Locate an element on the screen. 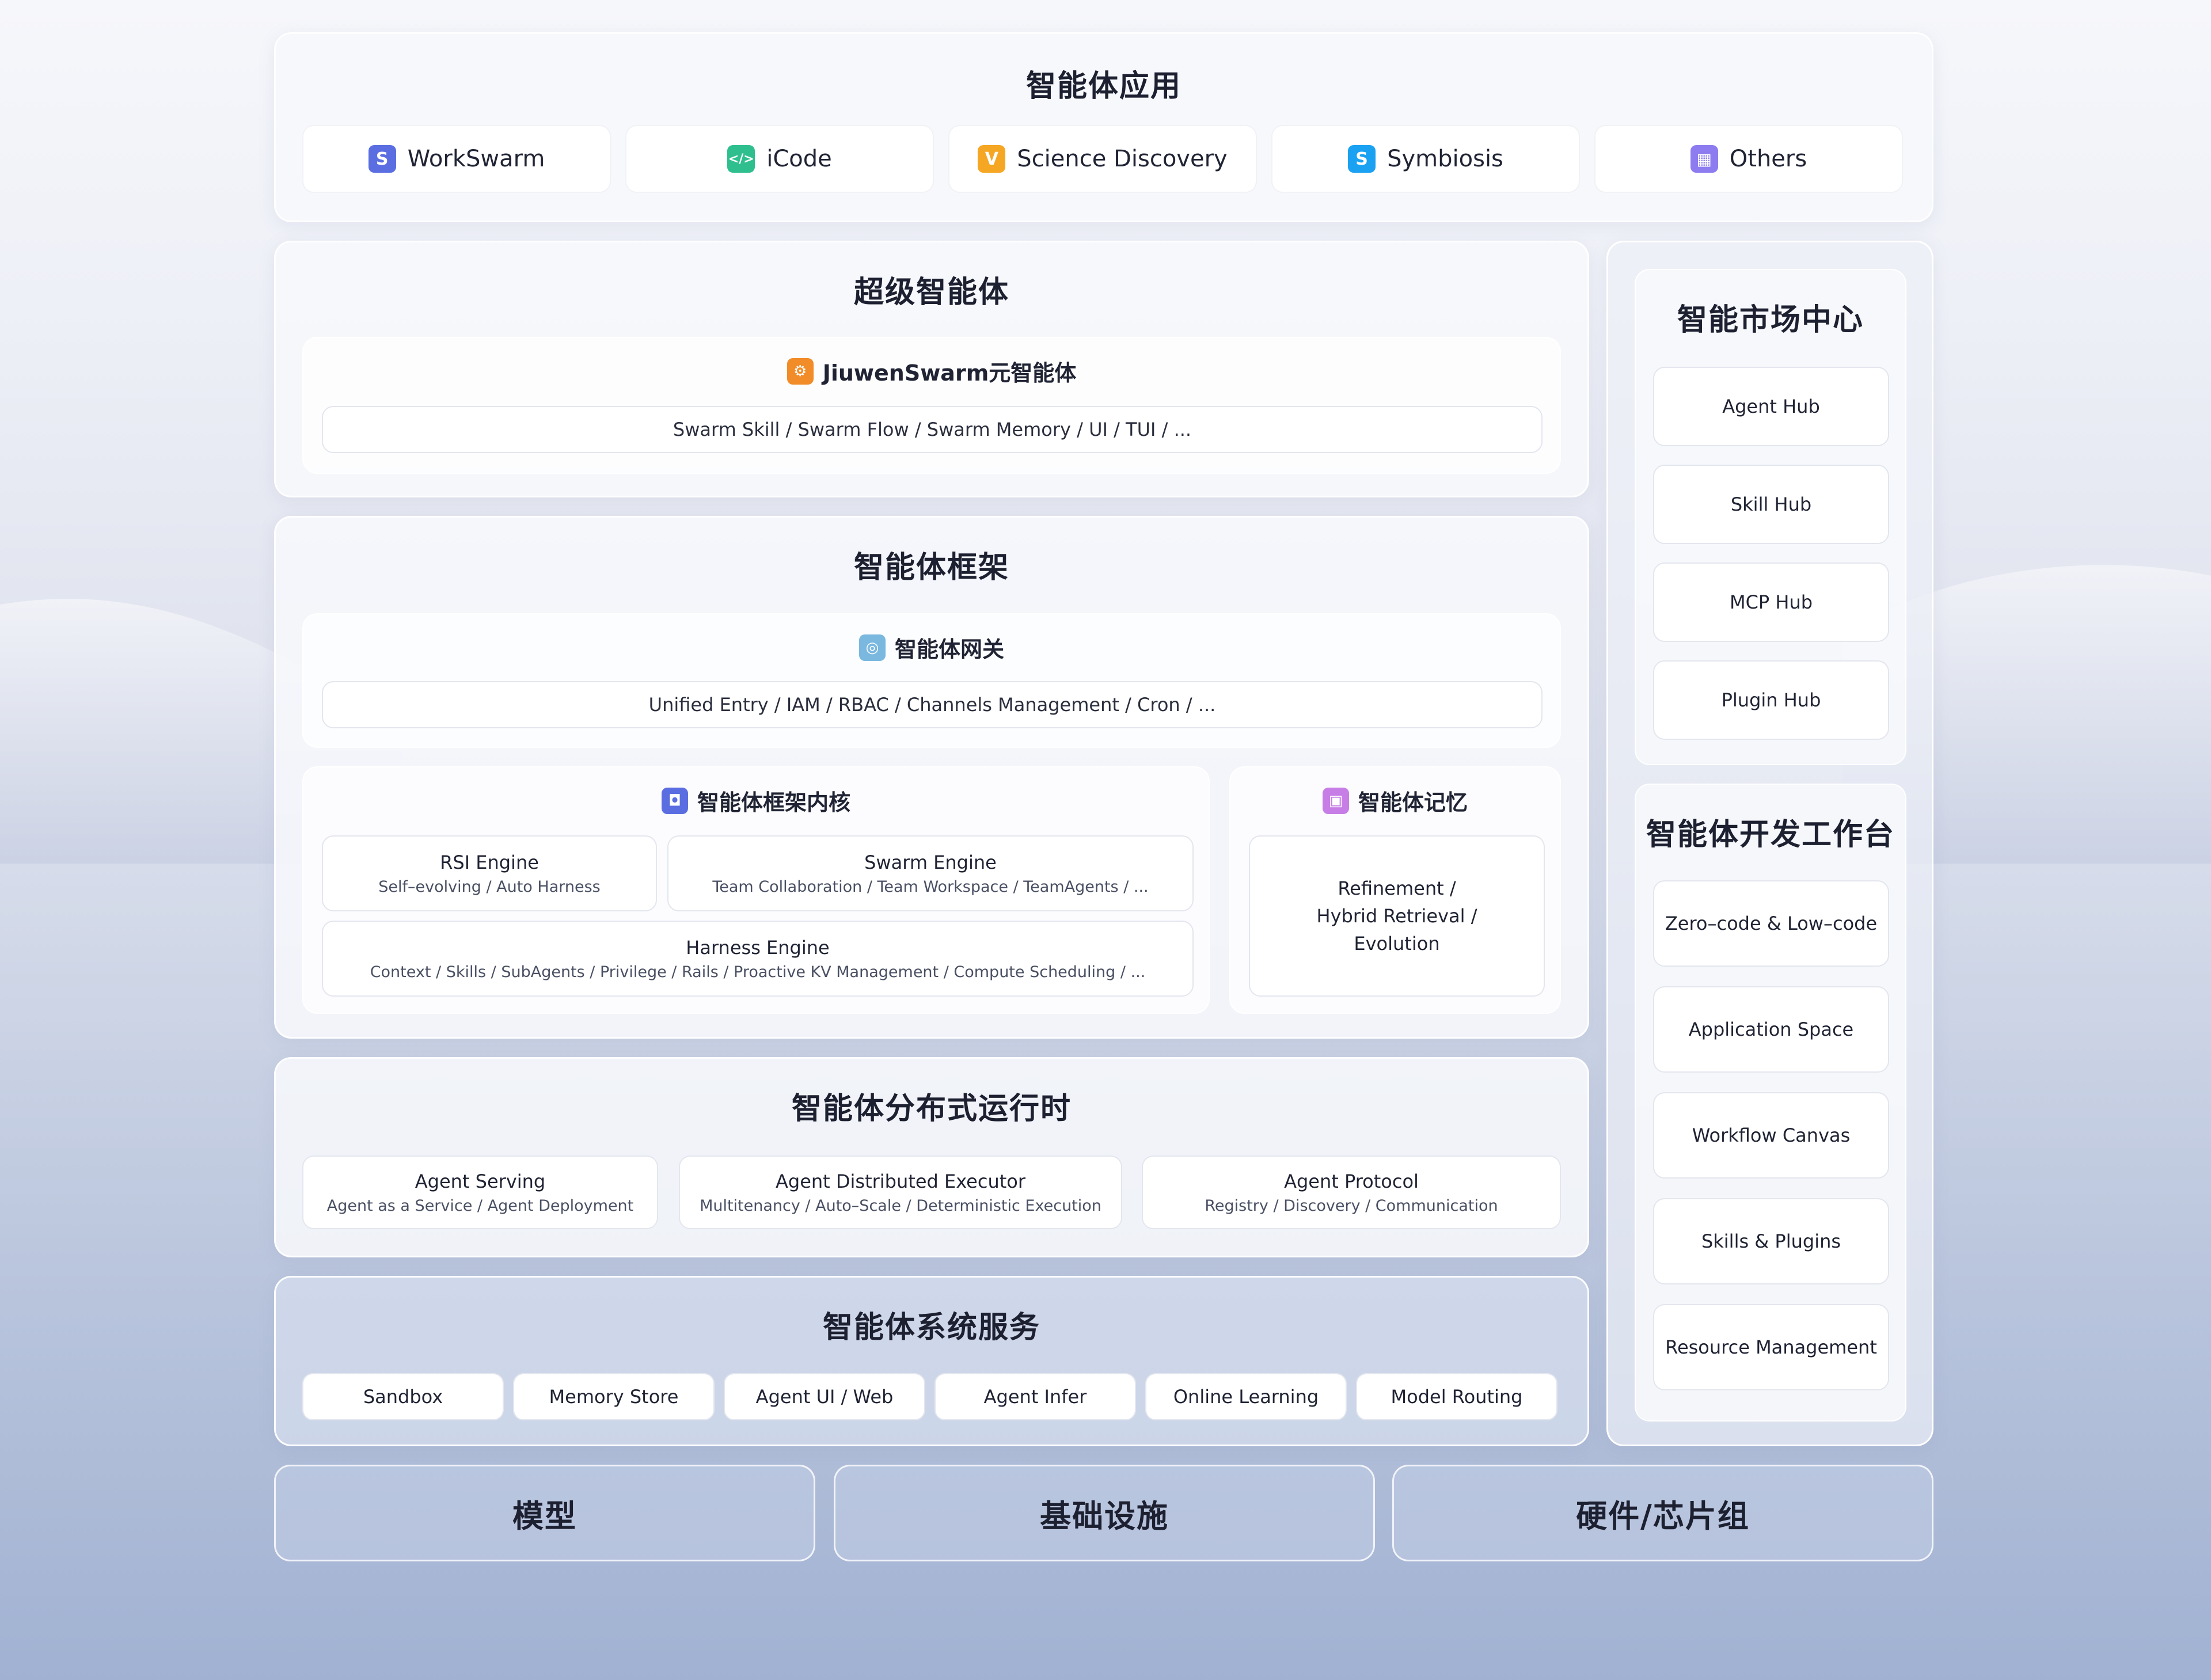 The height and width of the screenshot is (1680, 2211). memory-icon: ▣ is located at coordinates (1335, 800).